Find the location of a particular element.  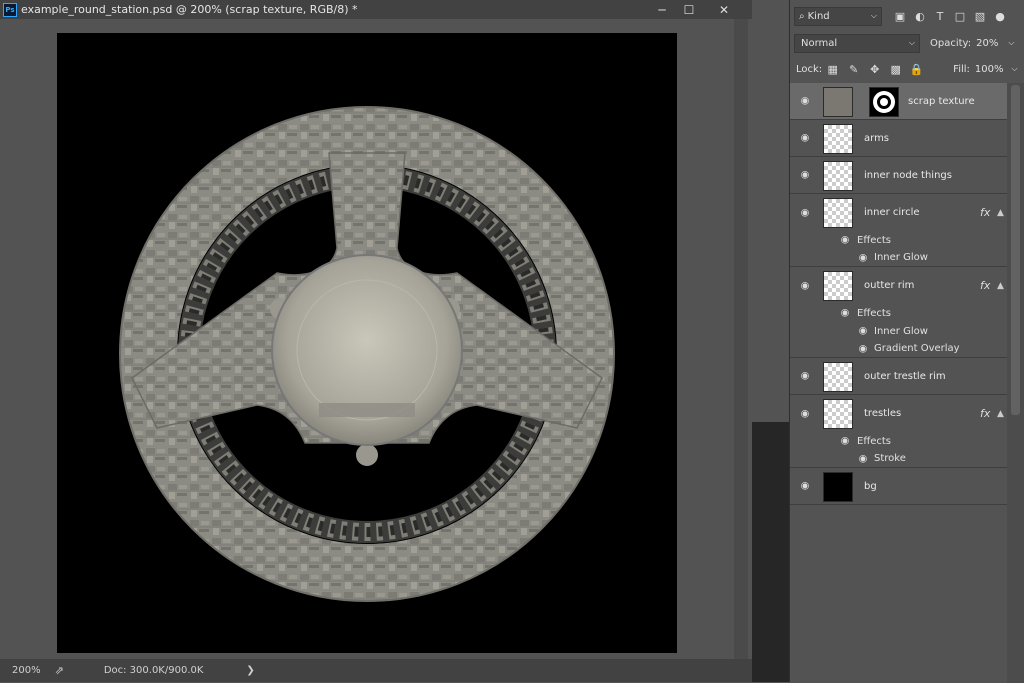

close-button: ✕ is located at coordinates (724, 9).